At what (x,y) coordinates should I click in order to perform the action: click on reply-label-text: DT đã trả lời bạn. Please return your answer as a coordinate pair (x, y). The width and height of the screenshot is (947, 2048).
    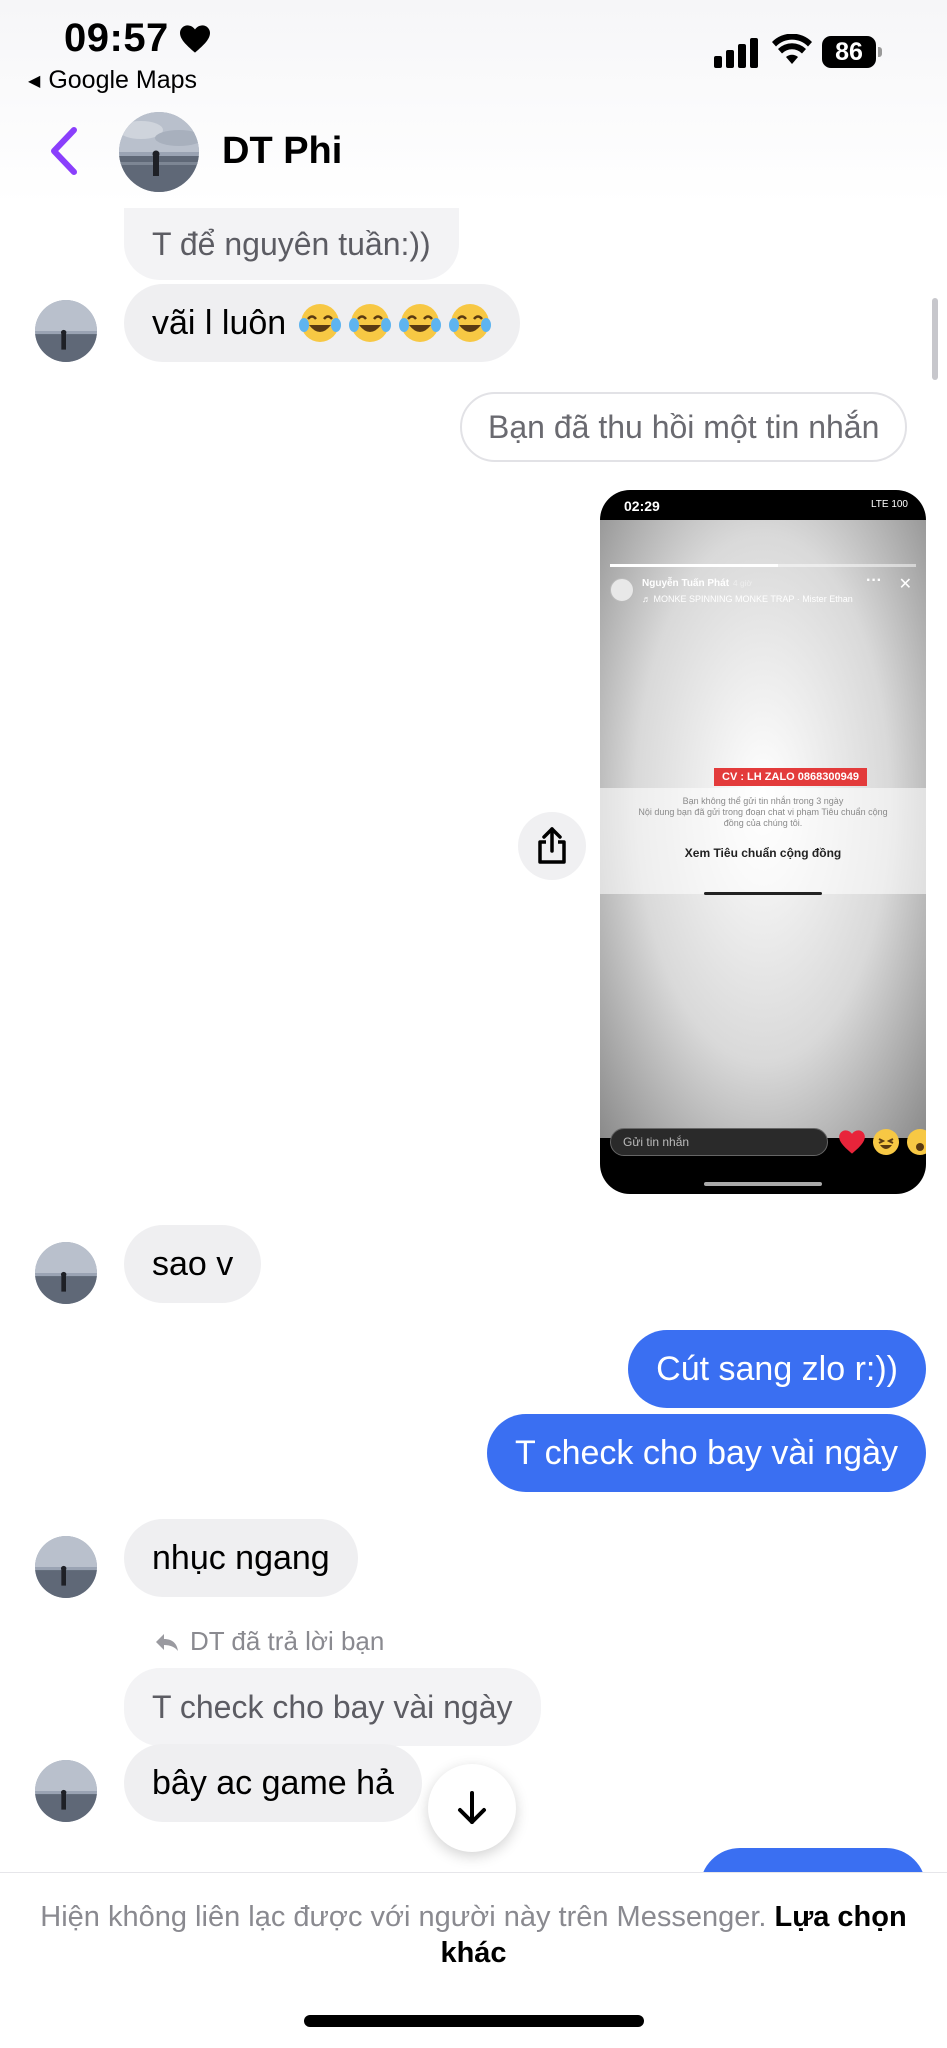
    Looking at the image, I should click on (287, 1641).